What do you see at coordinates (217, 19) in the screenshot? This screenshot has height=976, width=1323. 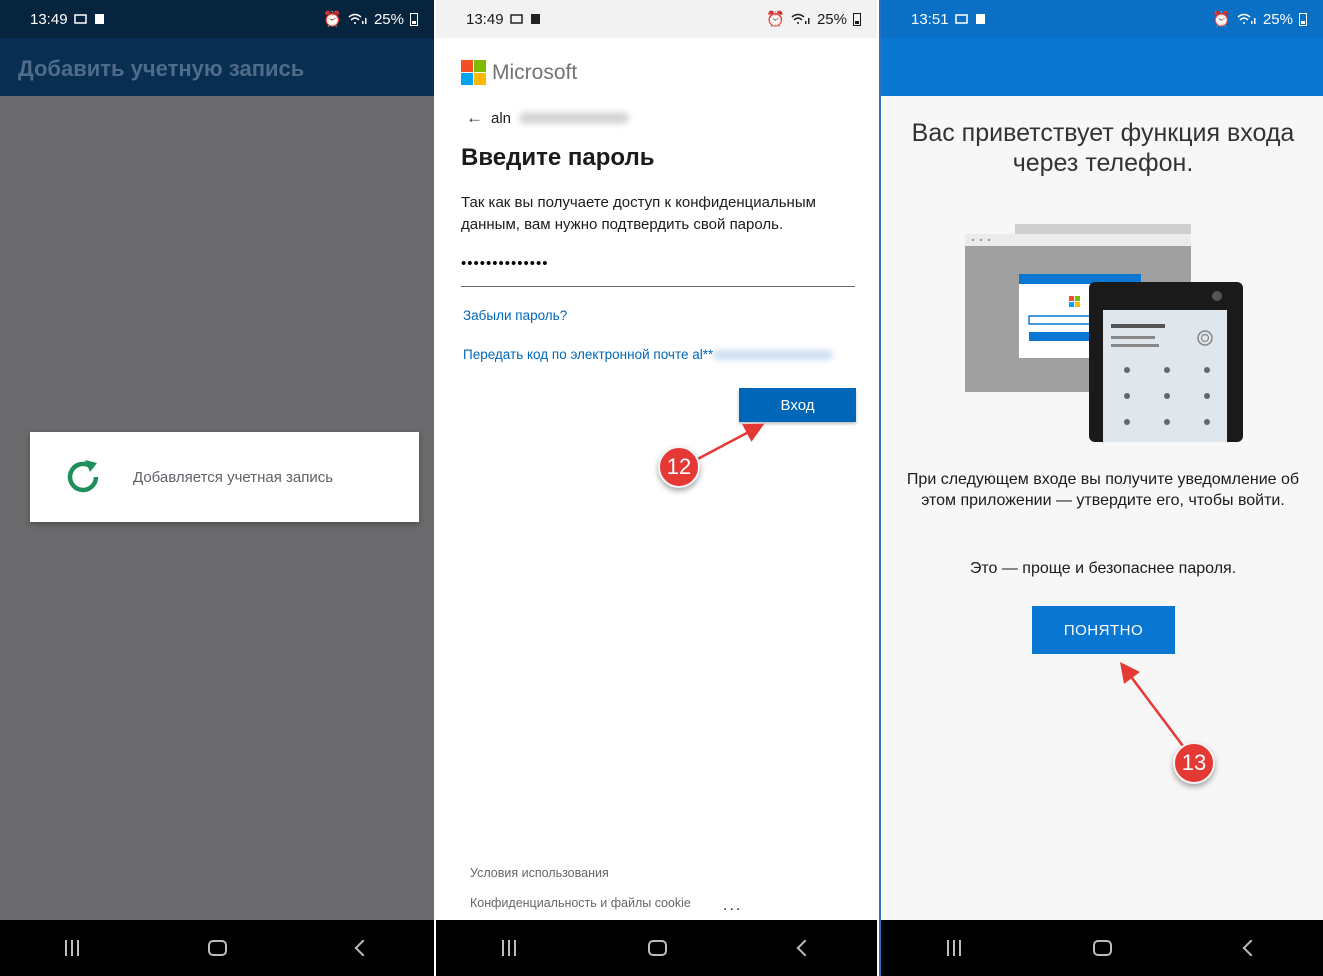 I see `status-bar: 13:49 ⏰ 25%` at bounding box center [217, 19].